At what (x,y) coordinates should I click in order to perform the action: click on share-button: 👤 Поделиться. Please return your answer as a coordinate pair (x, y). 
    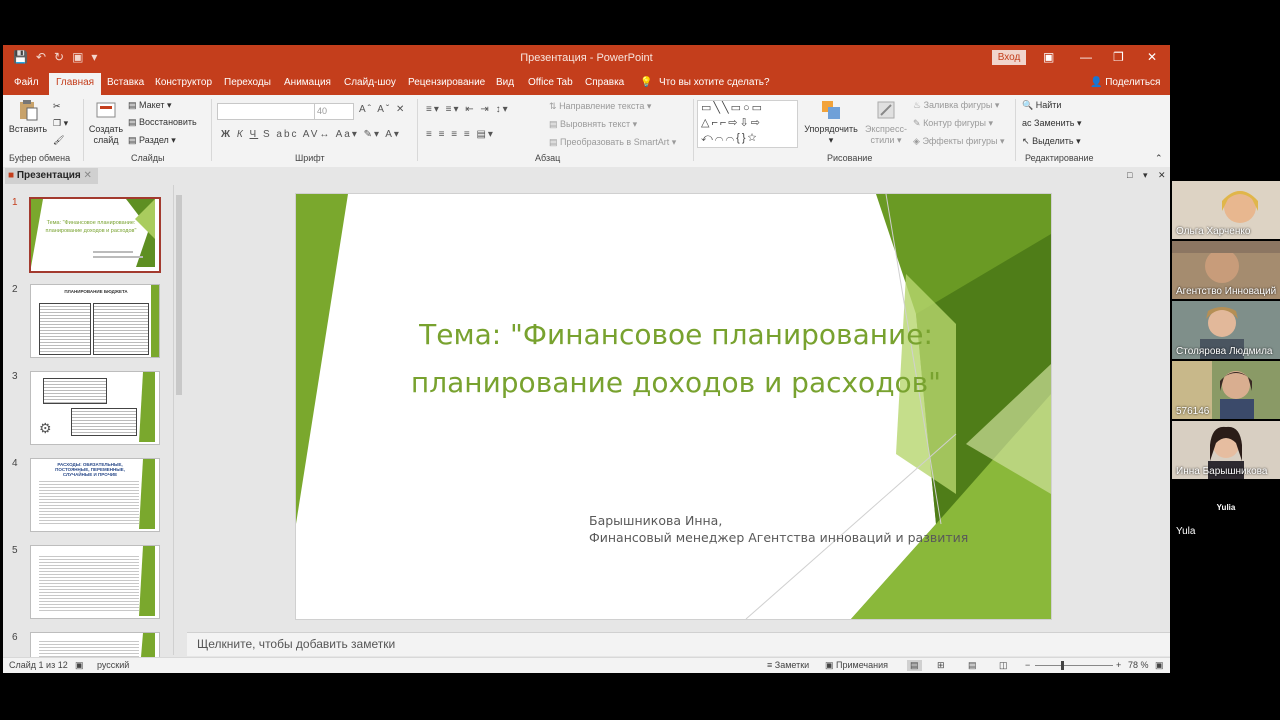
    Looking at the image, I should click on (1125, 82).